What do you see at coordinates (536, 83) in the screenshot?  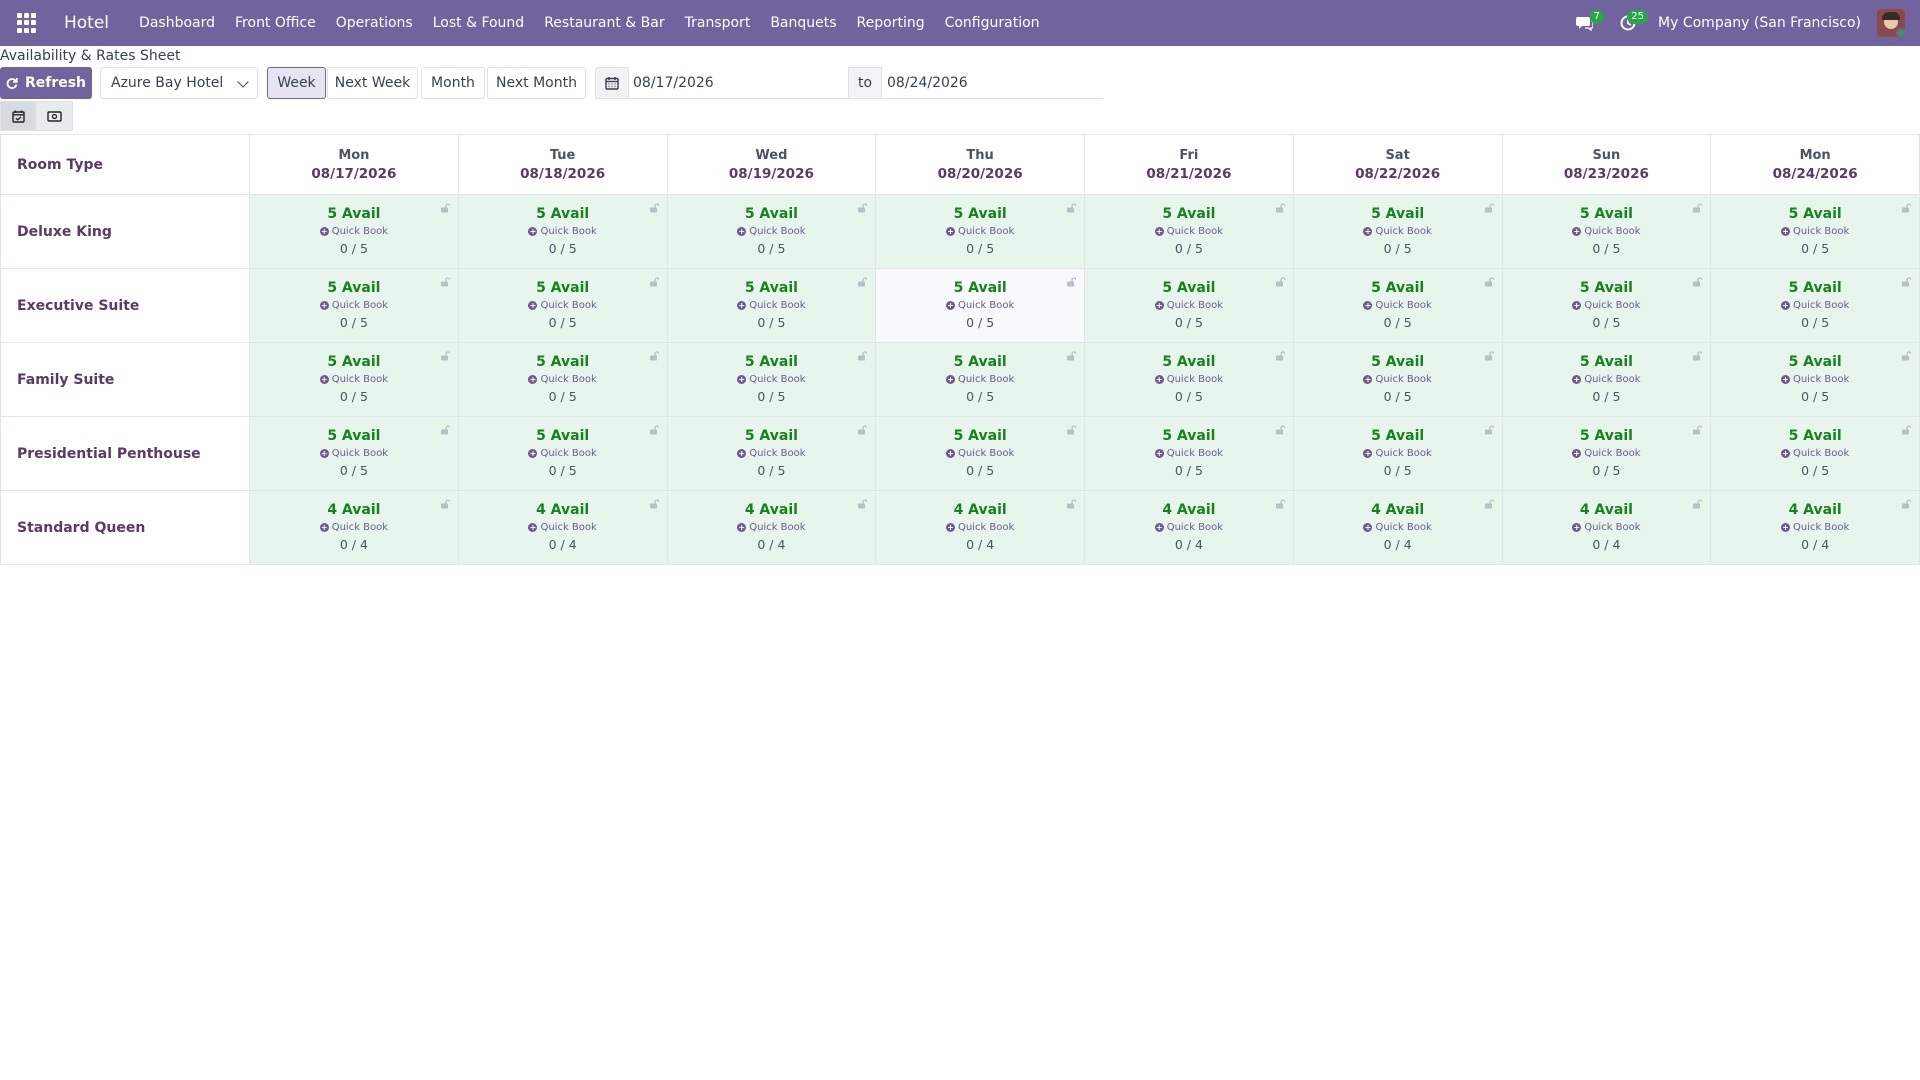 I see `range-next-month-button: Next Month` at bounding box center [536, 83].